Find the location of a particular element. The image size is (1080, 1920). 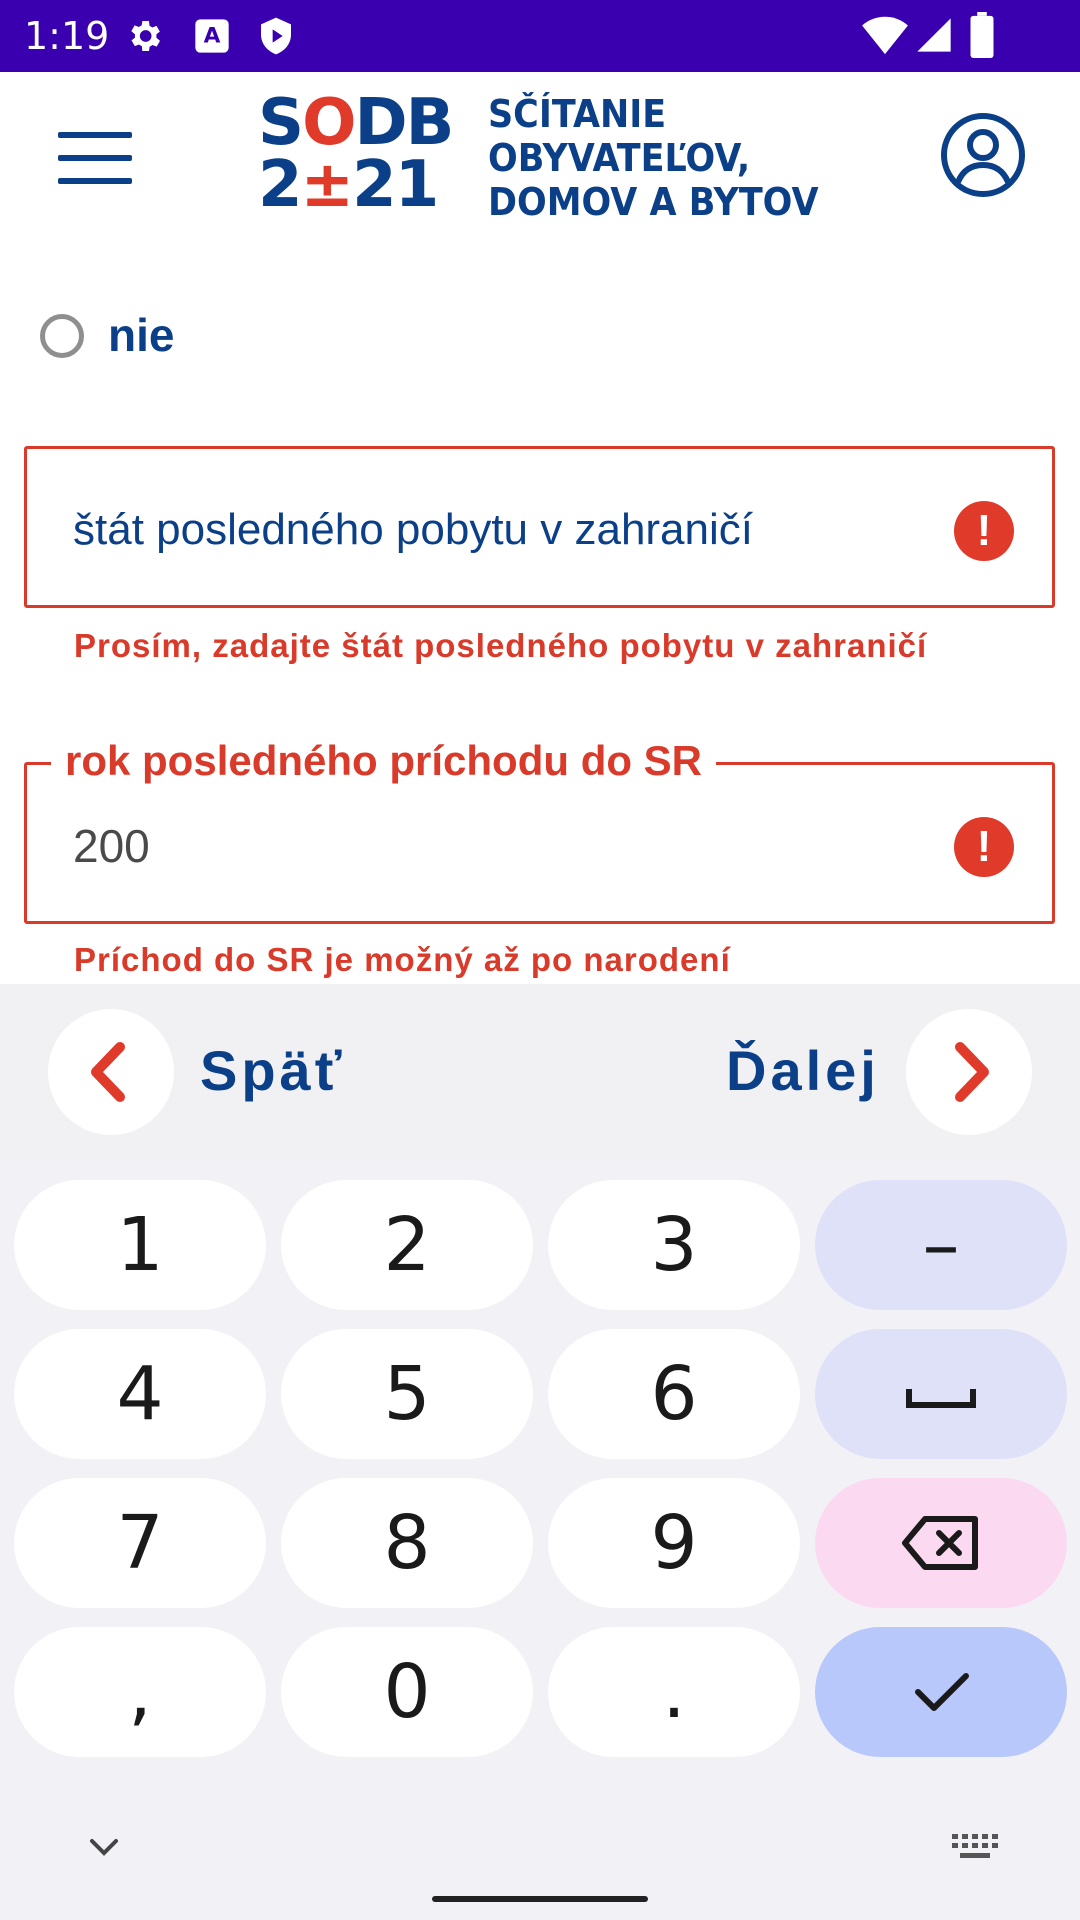

key-5: 5 is located at coordinates (407, 1394).